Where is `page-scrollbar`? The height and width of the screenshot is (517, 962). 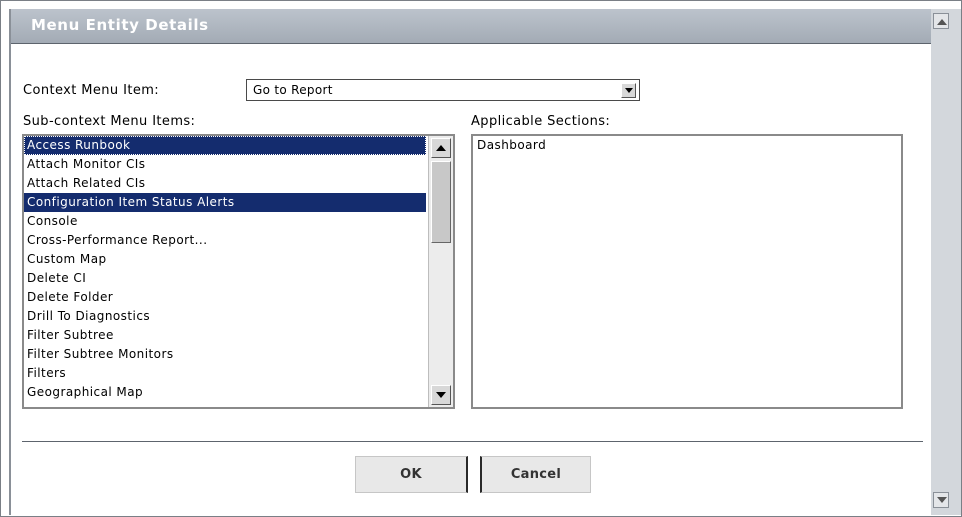 page-scrollbar is located at coordinates (946, 262).